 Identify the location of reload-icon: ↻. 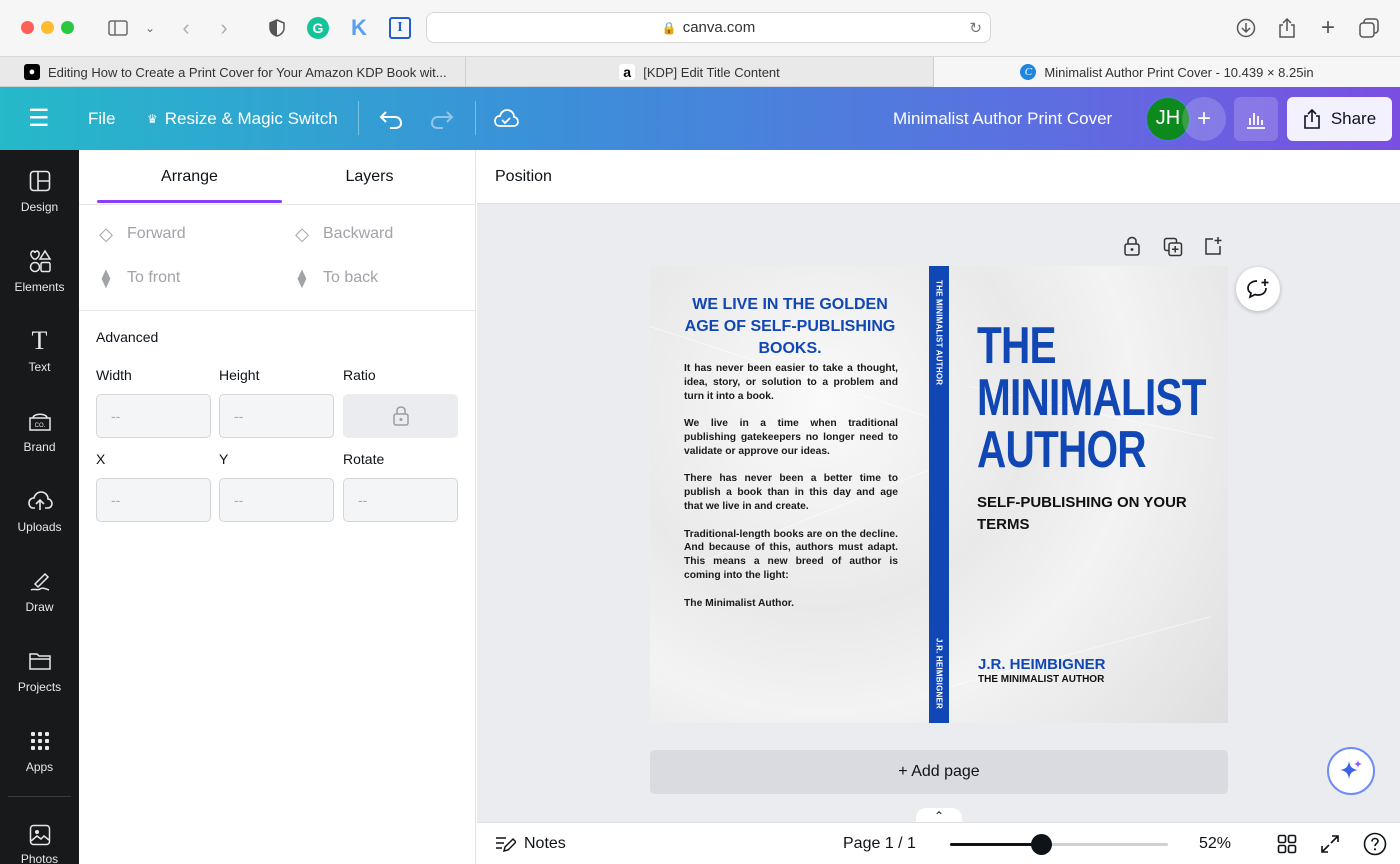
(975, 28).